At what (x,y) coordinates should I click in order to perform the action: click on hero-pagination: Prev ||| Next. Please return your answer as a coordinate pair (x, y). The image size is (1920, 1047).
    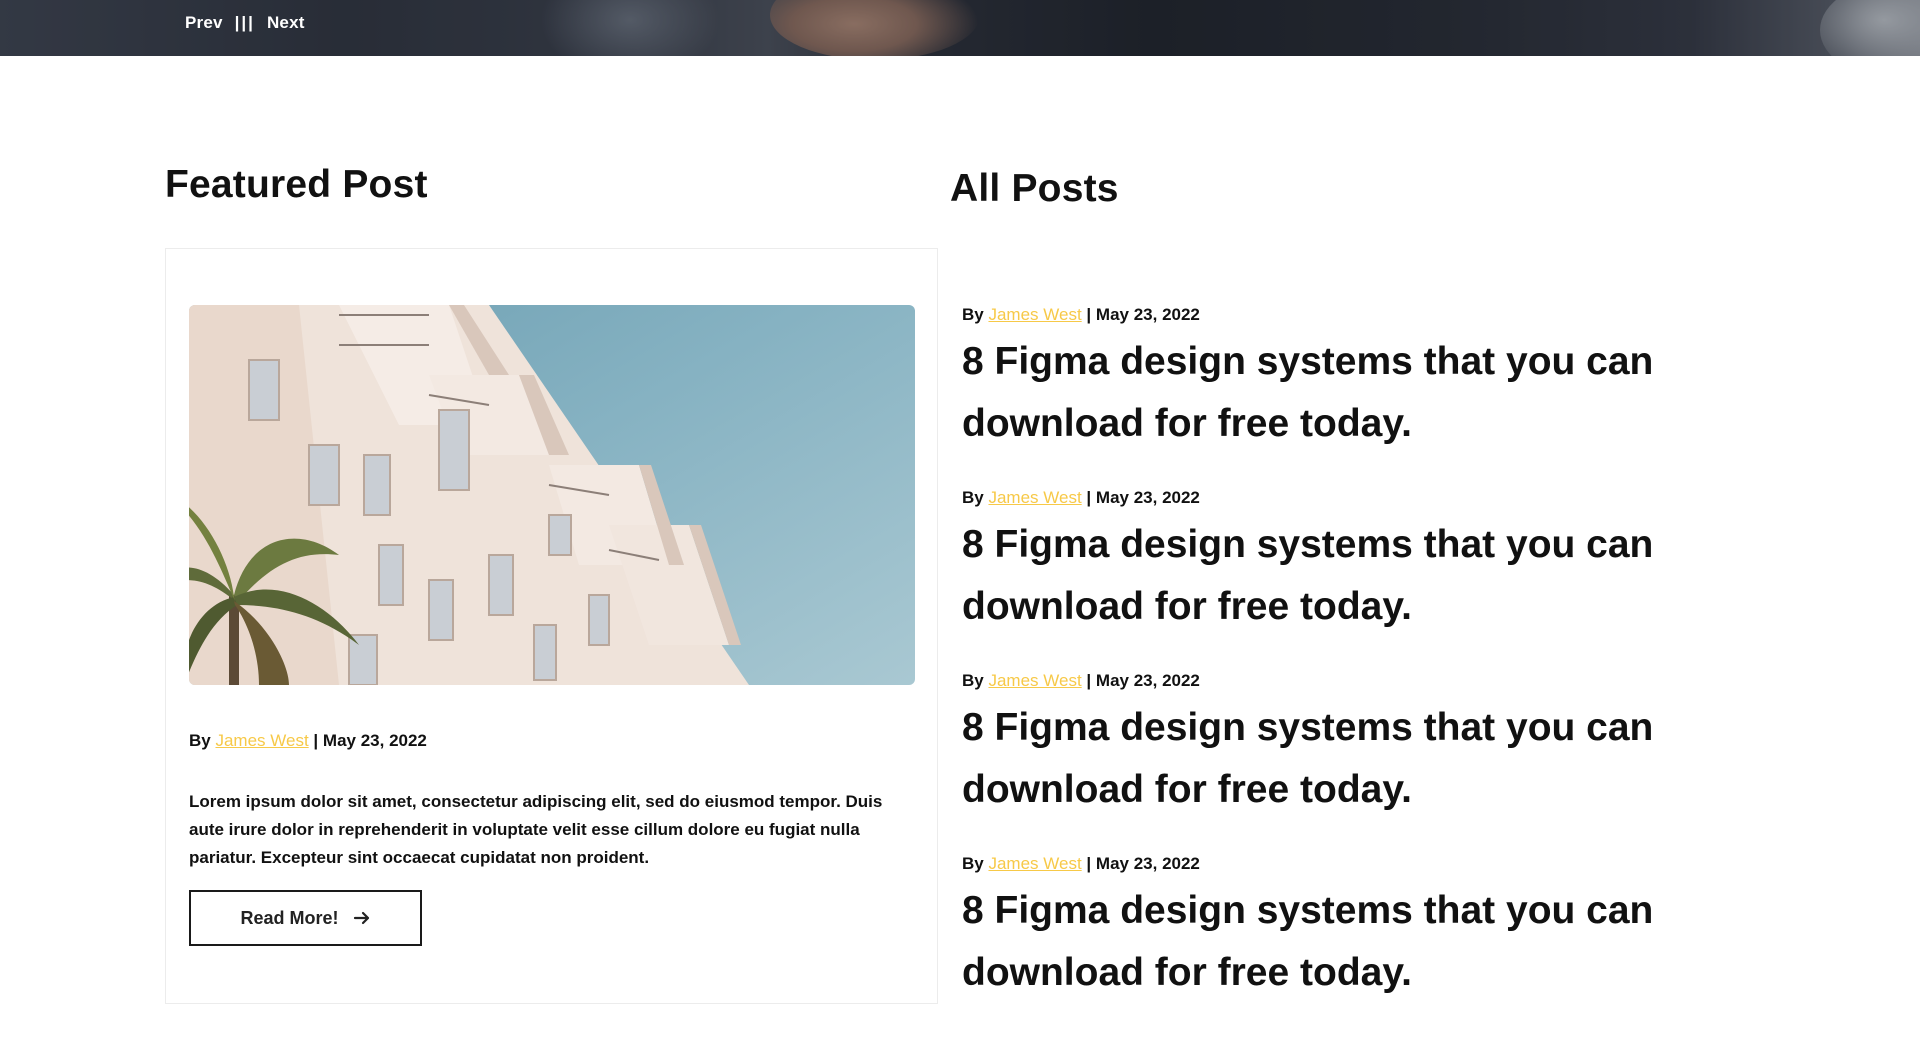
    Looking at the image, I should click on (245, 23).